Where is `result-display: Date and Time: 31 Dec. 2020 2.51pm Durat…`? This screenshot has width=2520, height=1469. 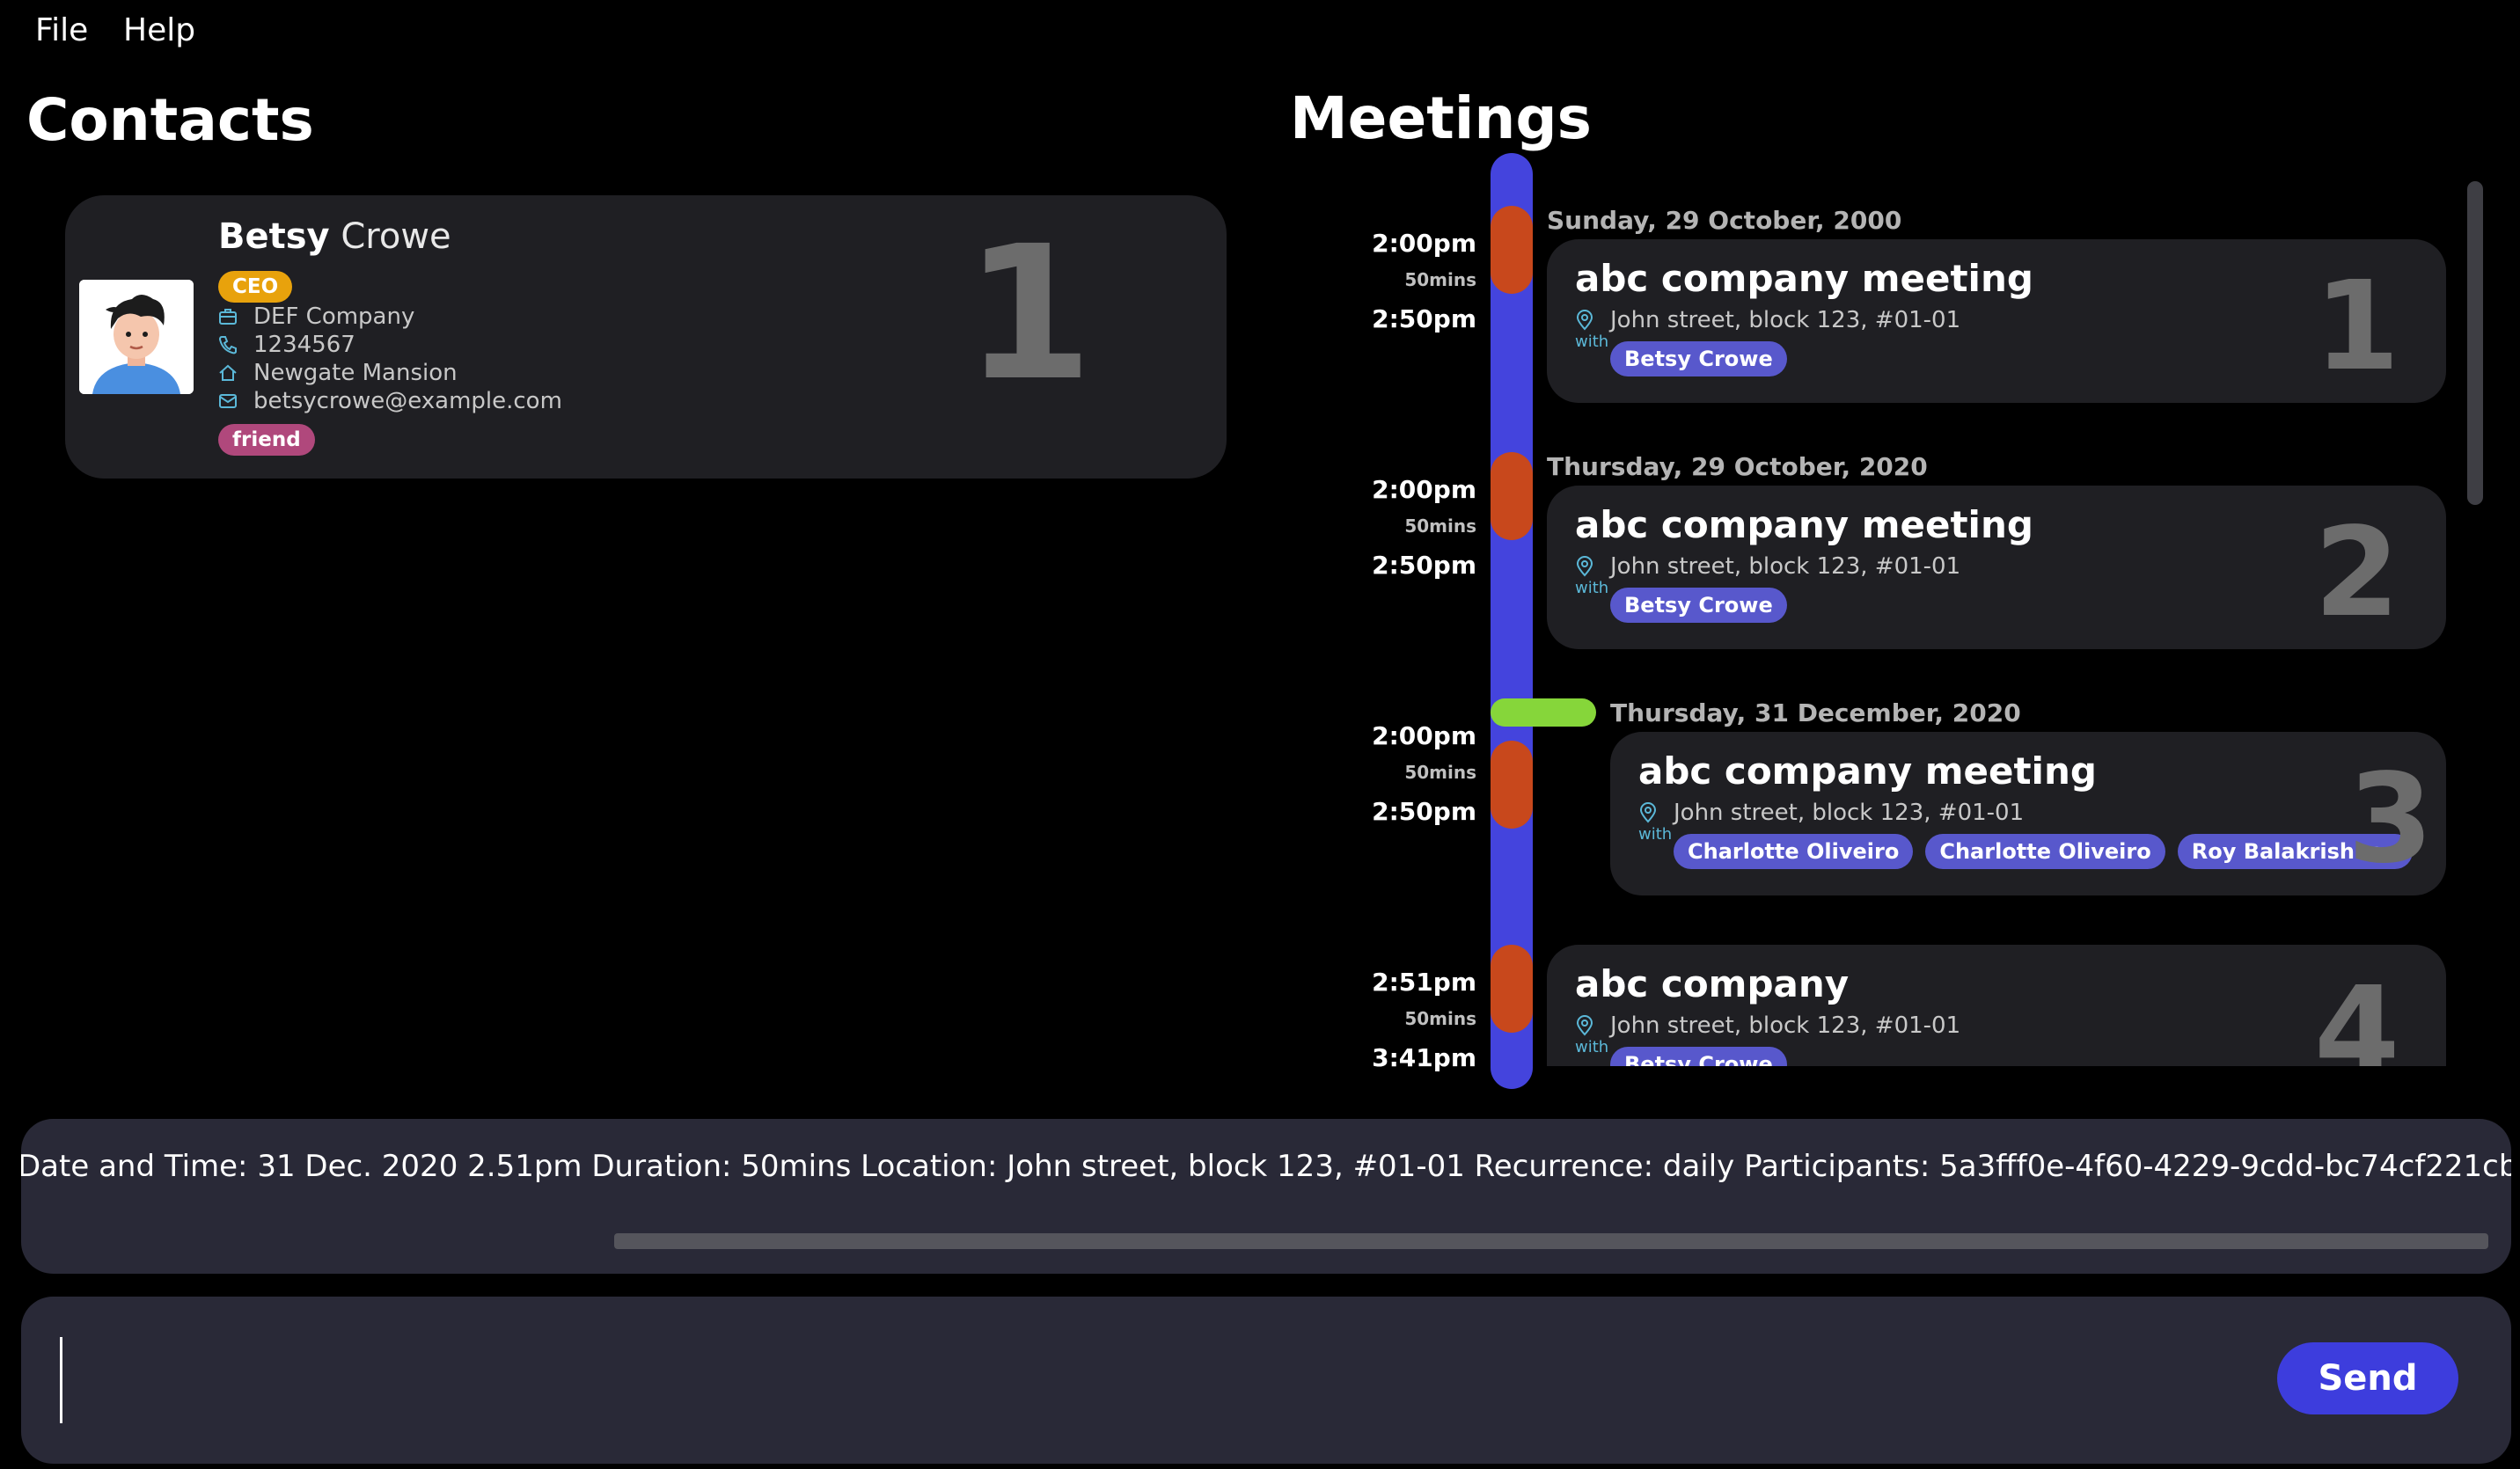 result-display: Date and Time: 31 Dec. 2020 2.51pm Durat… is located at coordinates (1266, 1196).